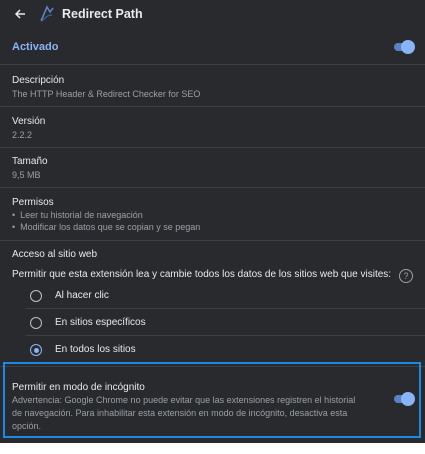 Image resolution: width=425 pixels, height=454 pixels. I want to click on extension-logo-icon, so click(47, 13).